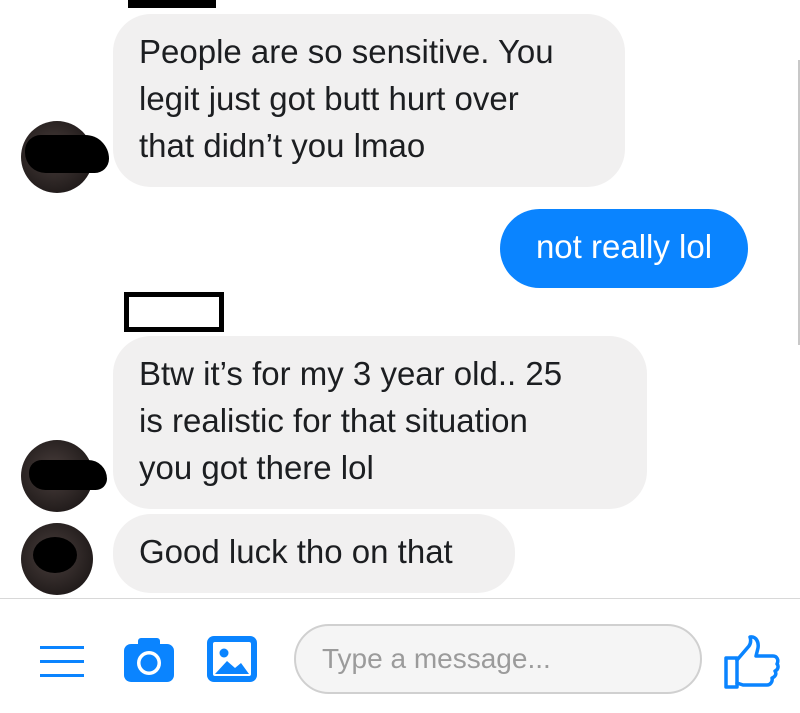  What do you see at coordinates (624, 248) in the screenshot?
I see `message-bubble-outgoing: not really lol` at bounding box center [624, 248].